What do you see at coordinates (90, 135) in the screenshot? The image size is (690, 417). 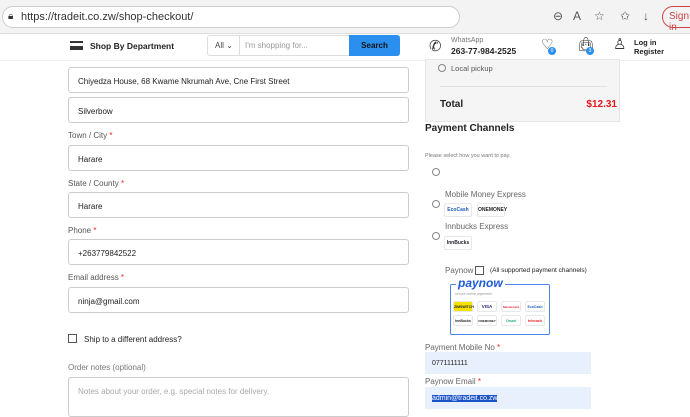 I see `town-label: Town / City *` at bounding box center [90, 135].